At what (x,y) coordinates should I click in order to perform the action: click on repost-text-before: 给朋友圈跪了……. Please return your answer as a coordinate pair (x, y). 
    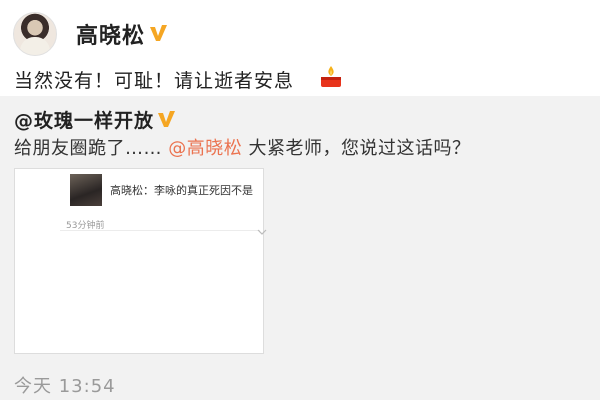
    Looking at the image, I should click on (91, 148).